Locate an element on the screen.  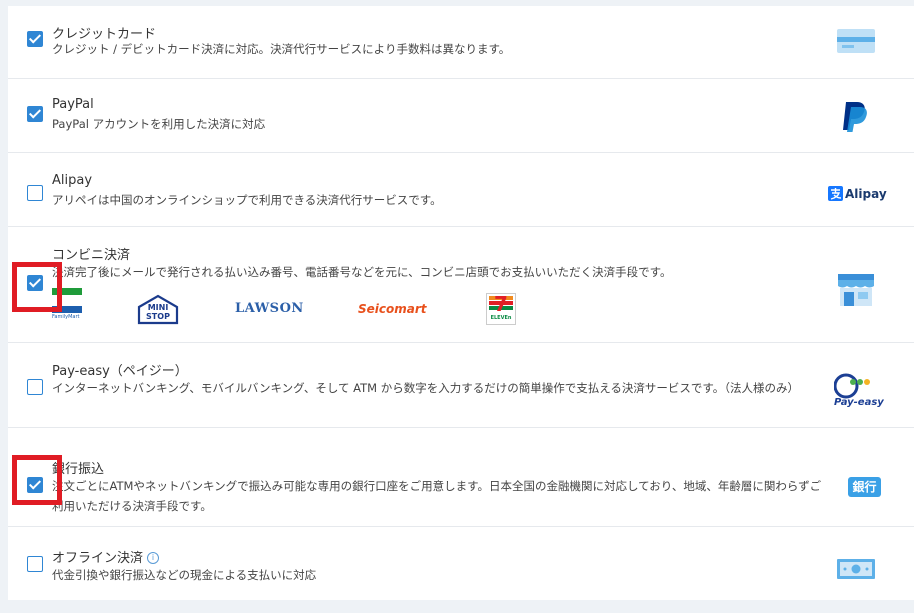
pay-easy-checkbox is located at coordinates (35, 387).